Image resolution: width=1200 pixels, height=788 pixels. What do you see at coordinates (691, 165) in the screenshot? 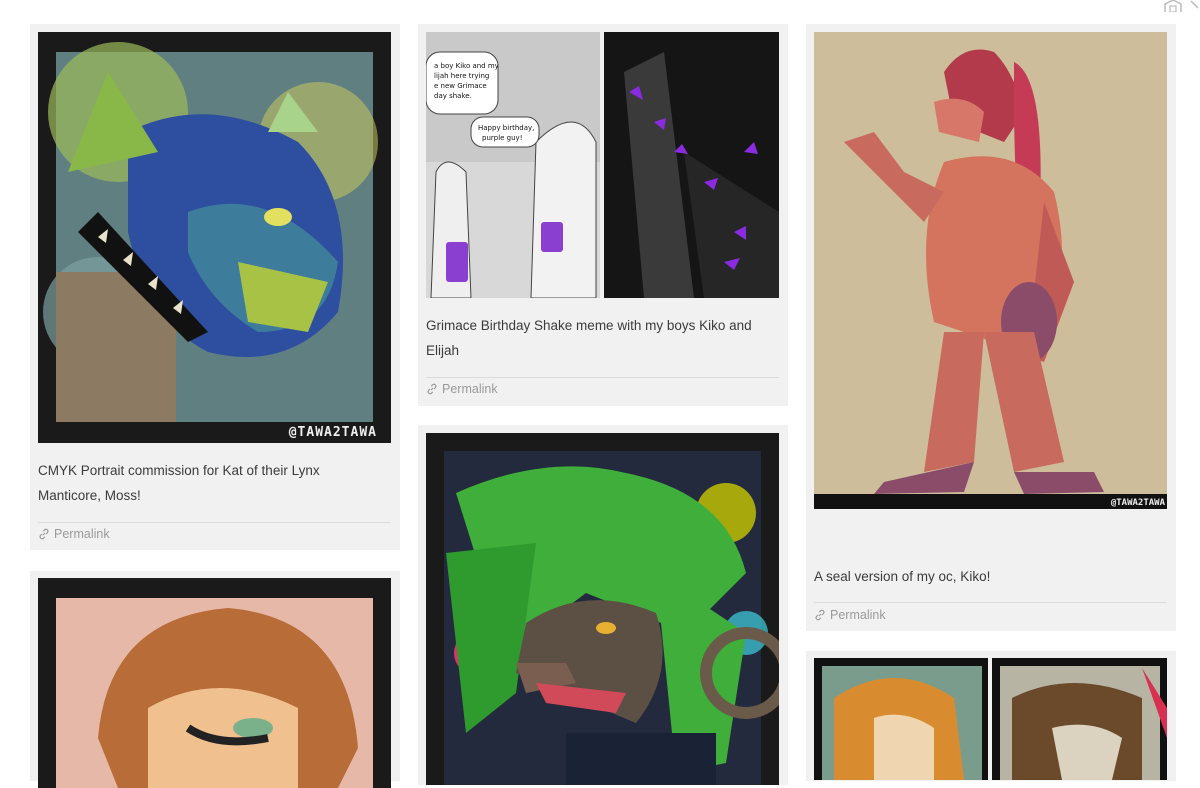
I see `post-image-grimace-right` at bounding box center [691, 165].